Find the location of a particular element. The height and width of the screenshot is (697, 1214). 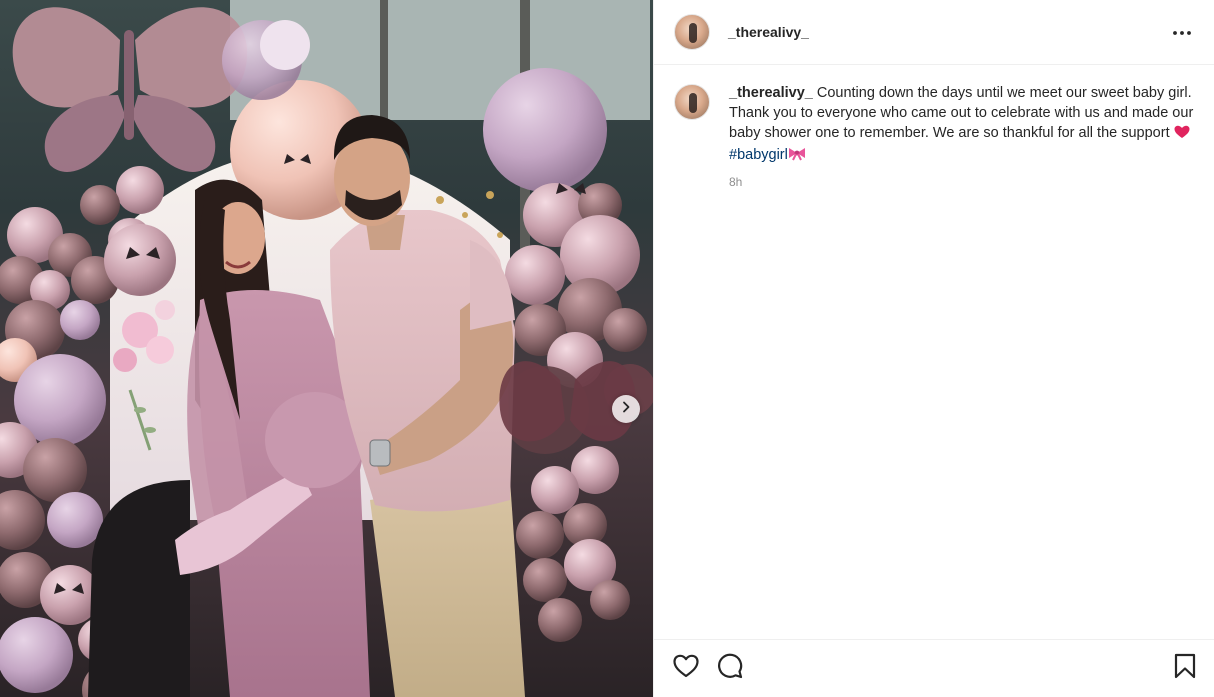

pink-ribbon-emoji is located at coordinates (797, 157).